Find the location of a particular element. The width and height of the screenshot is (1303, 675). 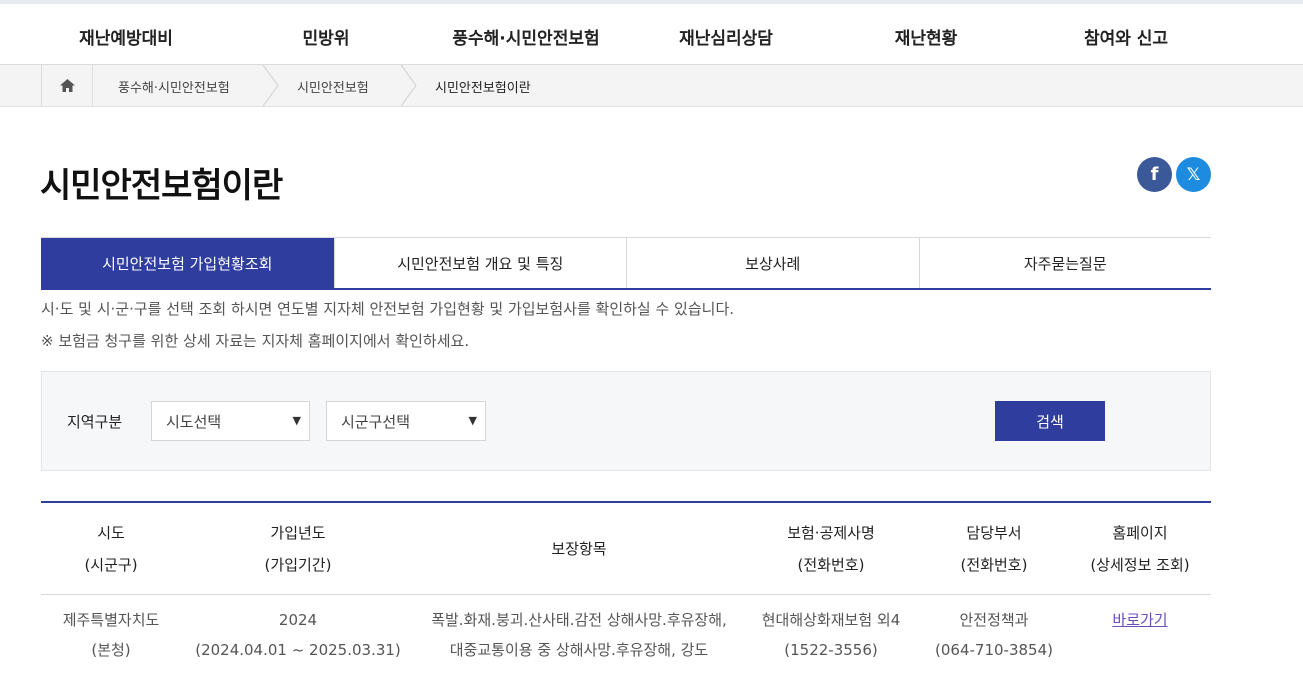

cell-sido: 제주특별자치도 (본청) is located at coordinates (111, 635).